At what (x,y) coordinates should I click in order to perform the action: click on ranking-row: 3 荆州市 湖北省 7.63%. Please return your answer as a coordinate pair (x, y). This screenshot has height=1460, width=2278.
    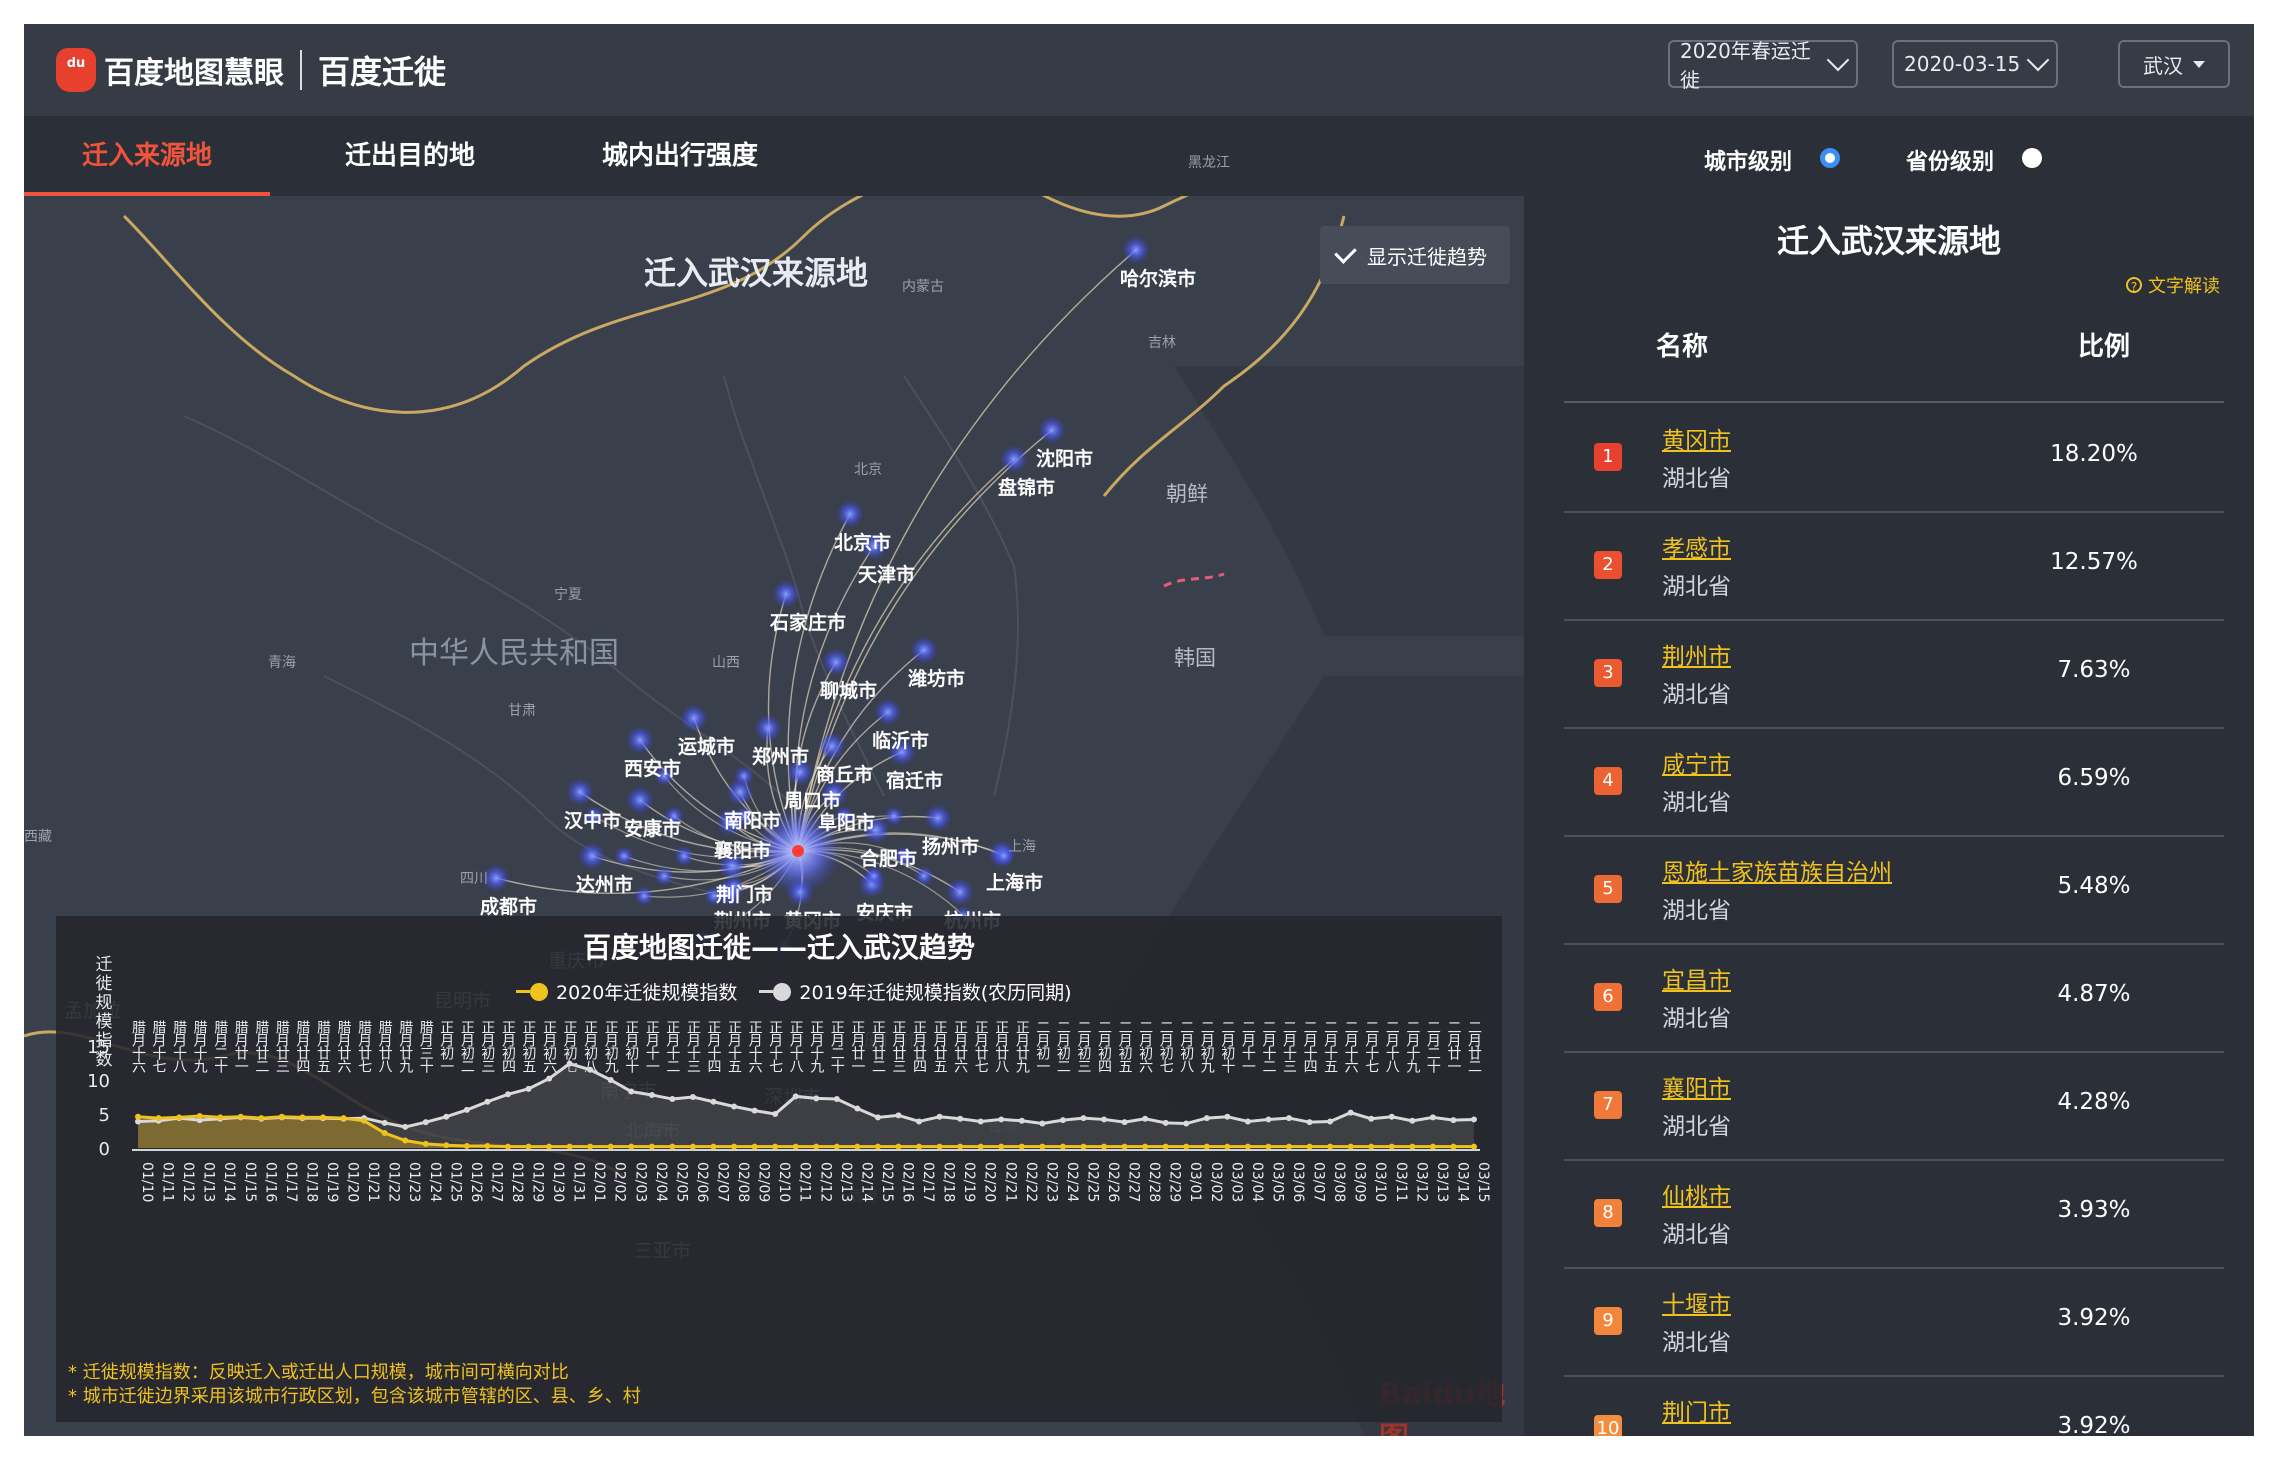
    Looking at the image, I should click on (1894, 674).